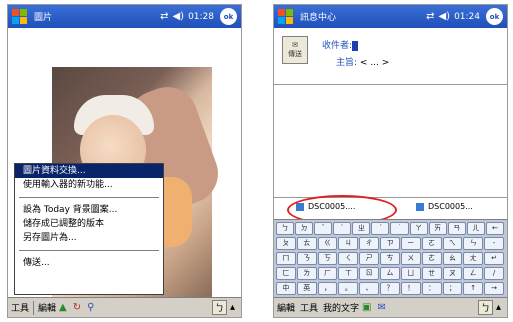 The image size is (513, 322). I want to click on keyboard-key: ㄛ, so click(431, 243).